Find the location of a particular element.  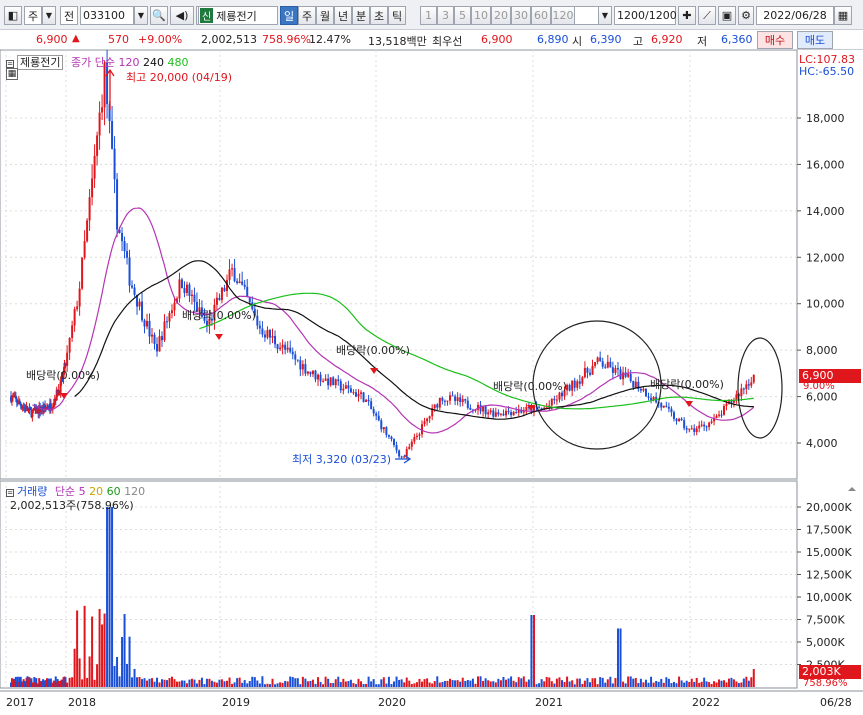

type-select: 전 is located at coordinates (69, 15).